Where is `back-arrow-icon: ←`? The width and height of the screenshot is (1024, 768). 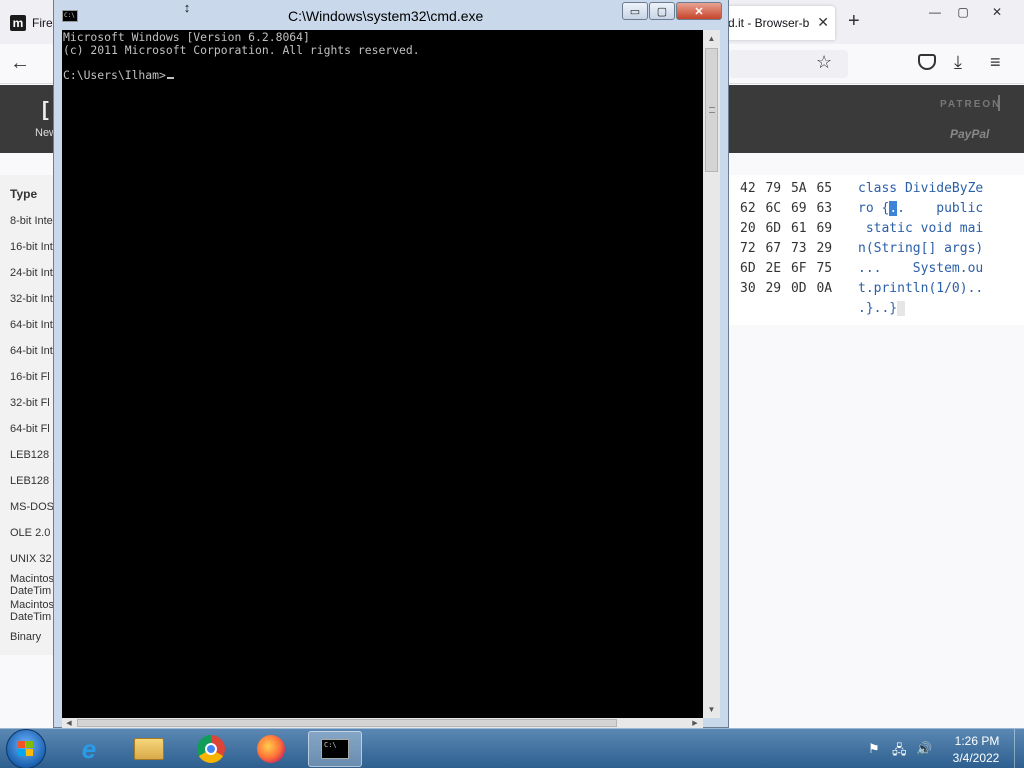
back-arrow-icon: ← is located at coordinates (20, 63).